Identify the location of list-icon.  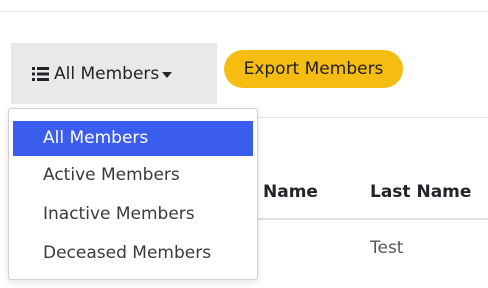
(40, 73).